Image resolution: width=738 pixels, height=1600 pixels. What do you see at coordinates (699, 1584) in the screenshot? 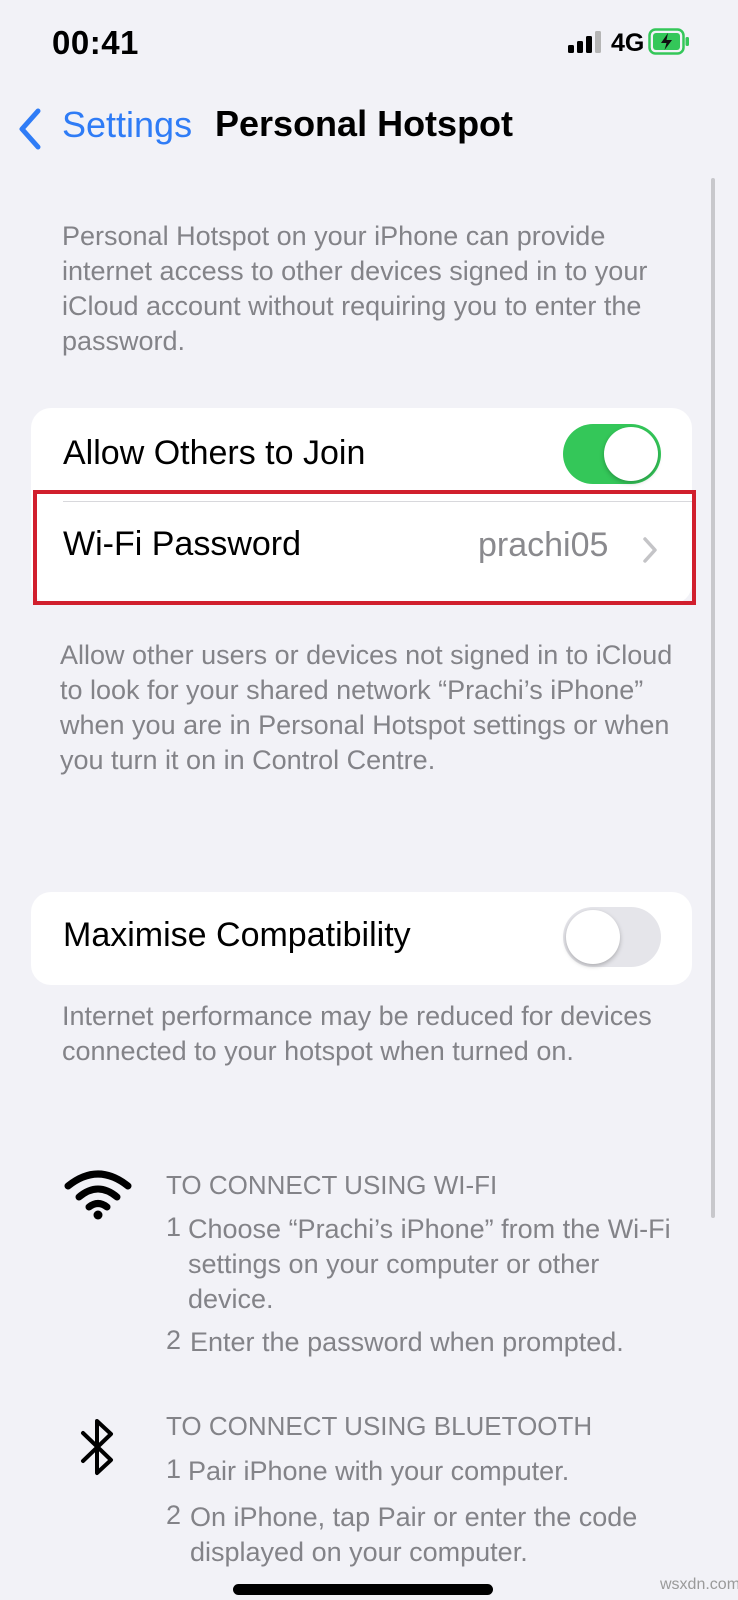
I see `watermark: wsxdn.com` at bounding box center [699, 1584].